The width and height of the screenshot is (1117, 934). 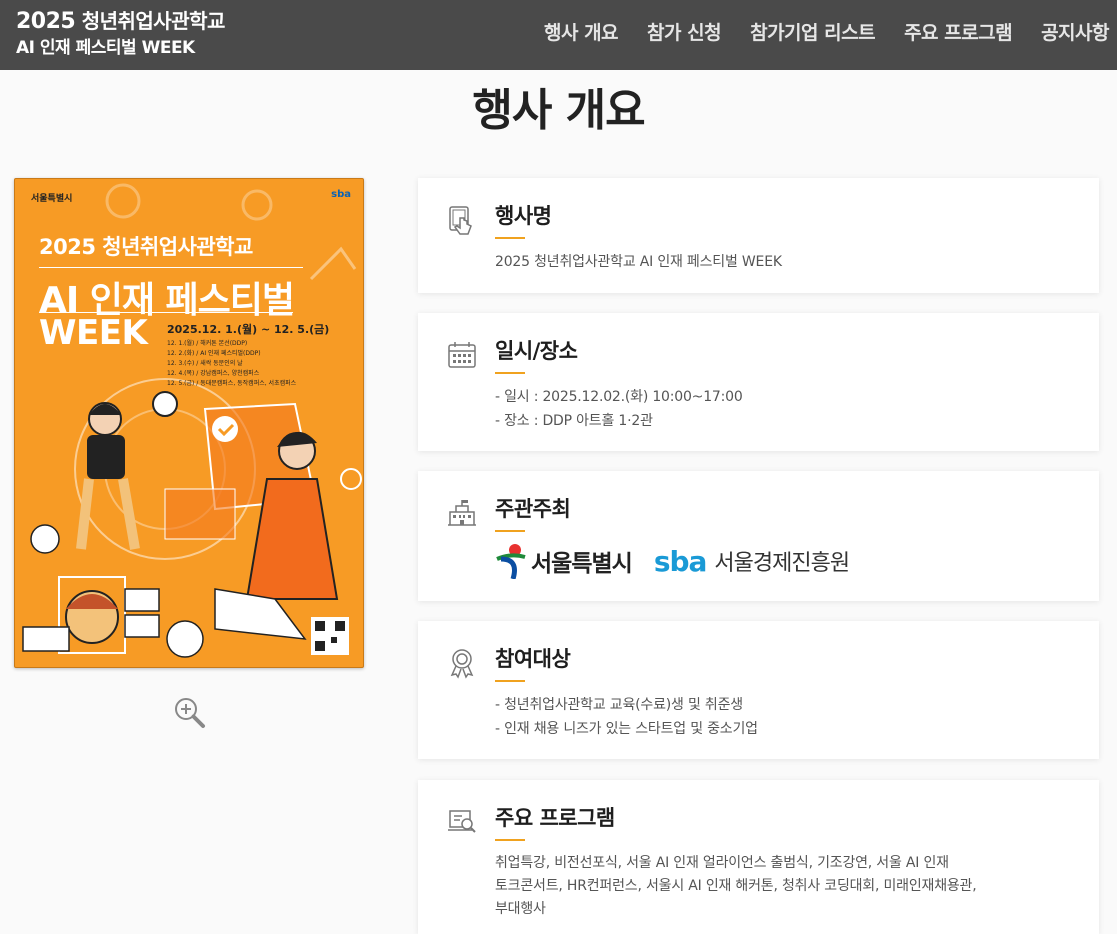 I want to click on touch-screen-icon, so click(x=460, y=220).